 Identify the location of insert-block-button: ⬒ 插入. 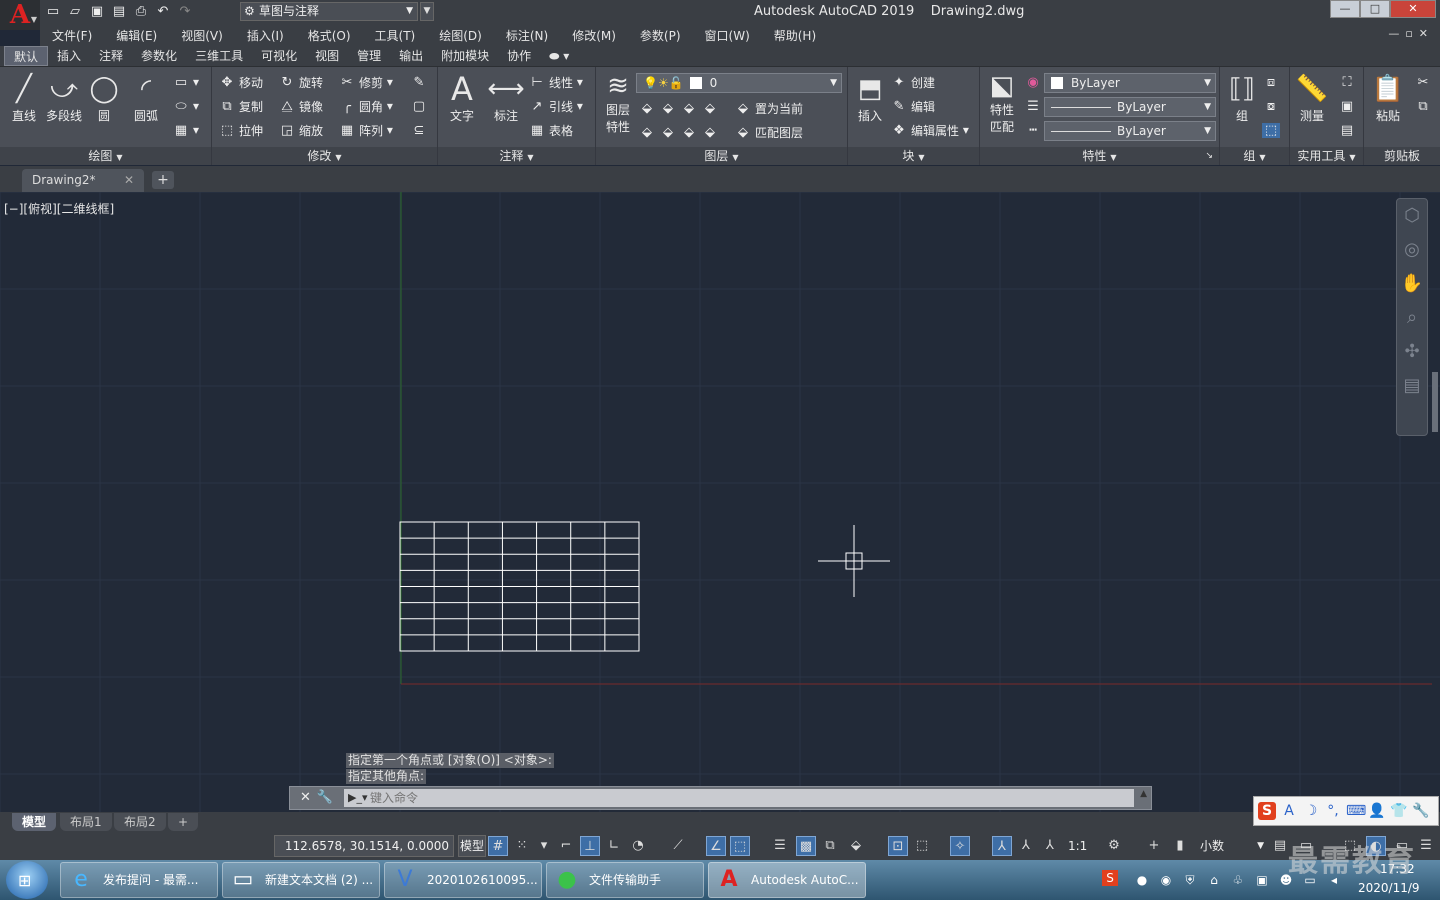
(870, 97).